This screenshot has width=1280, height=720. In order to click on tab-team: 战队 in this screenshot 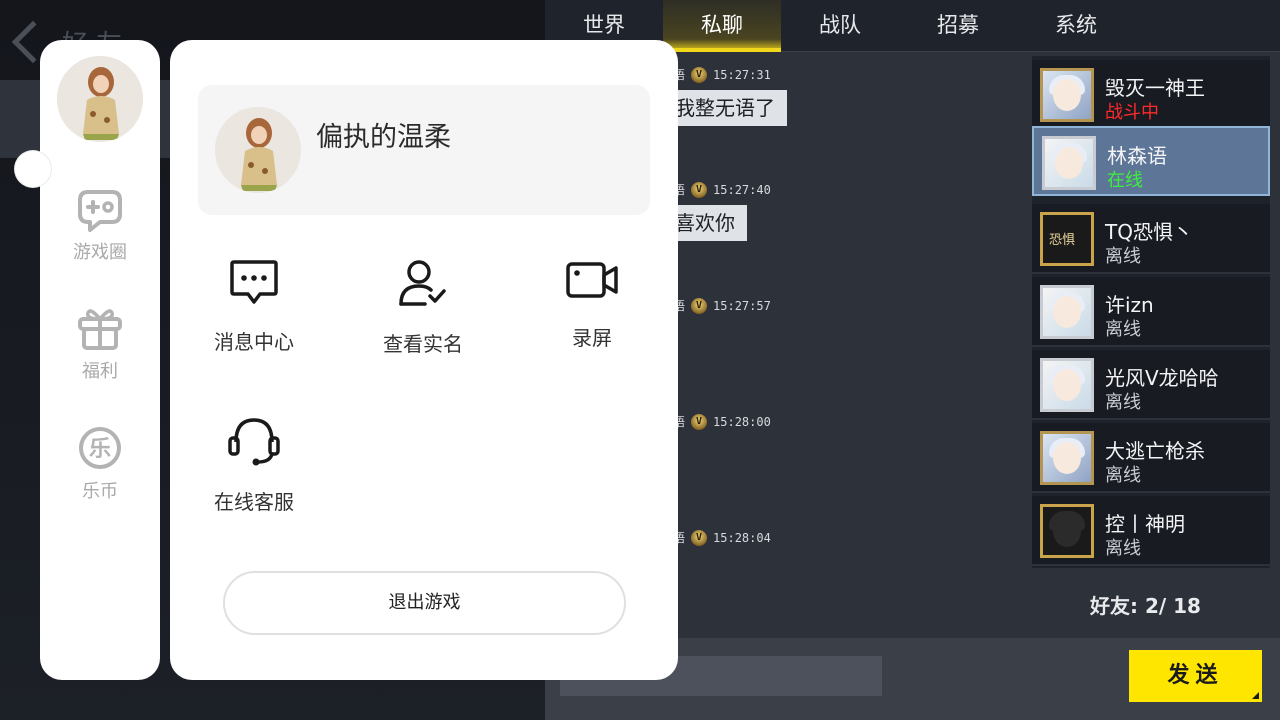, I will do `click(840, 26)`.